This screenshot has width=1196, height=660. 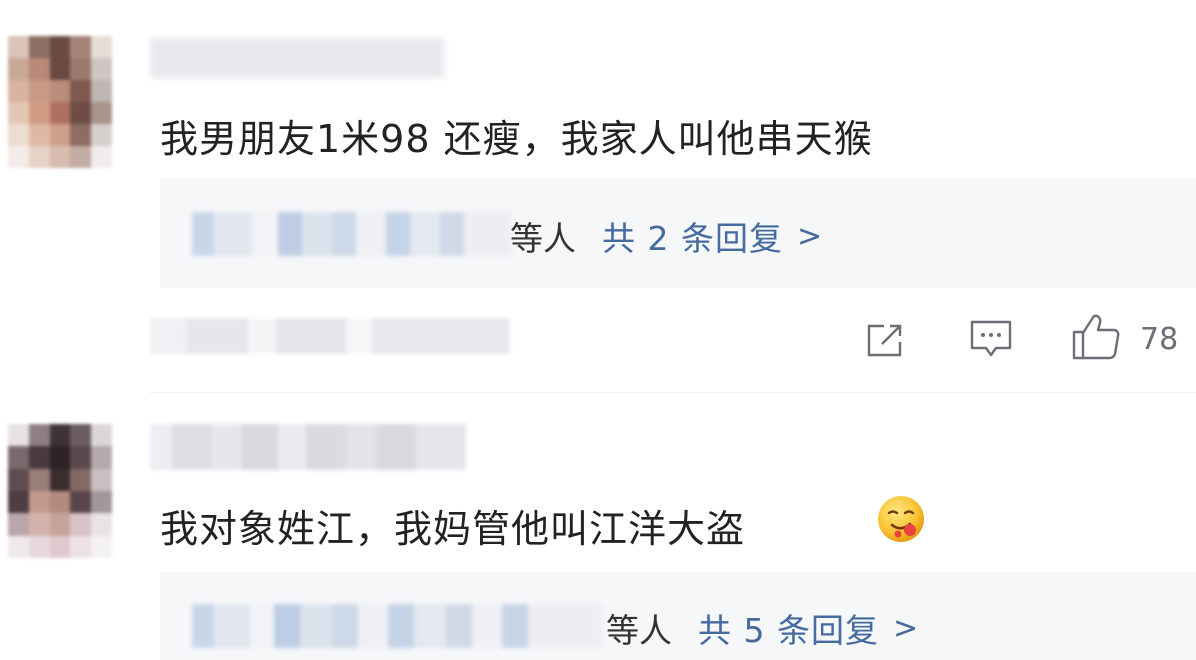 I want to click on comment-icon, so click(x=991, y=339).